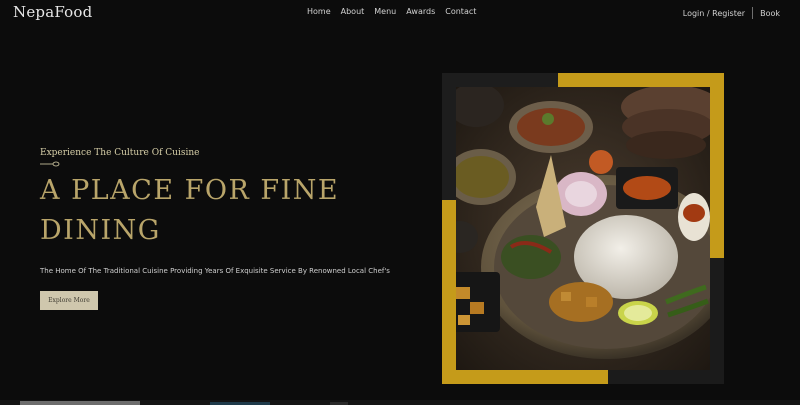 The width and height of the screenshot is (800, 405). Describe the element at coordinates (400, 402) in the screenshot. I see `bottom-taskbar` at that location.